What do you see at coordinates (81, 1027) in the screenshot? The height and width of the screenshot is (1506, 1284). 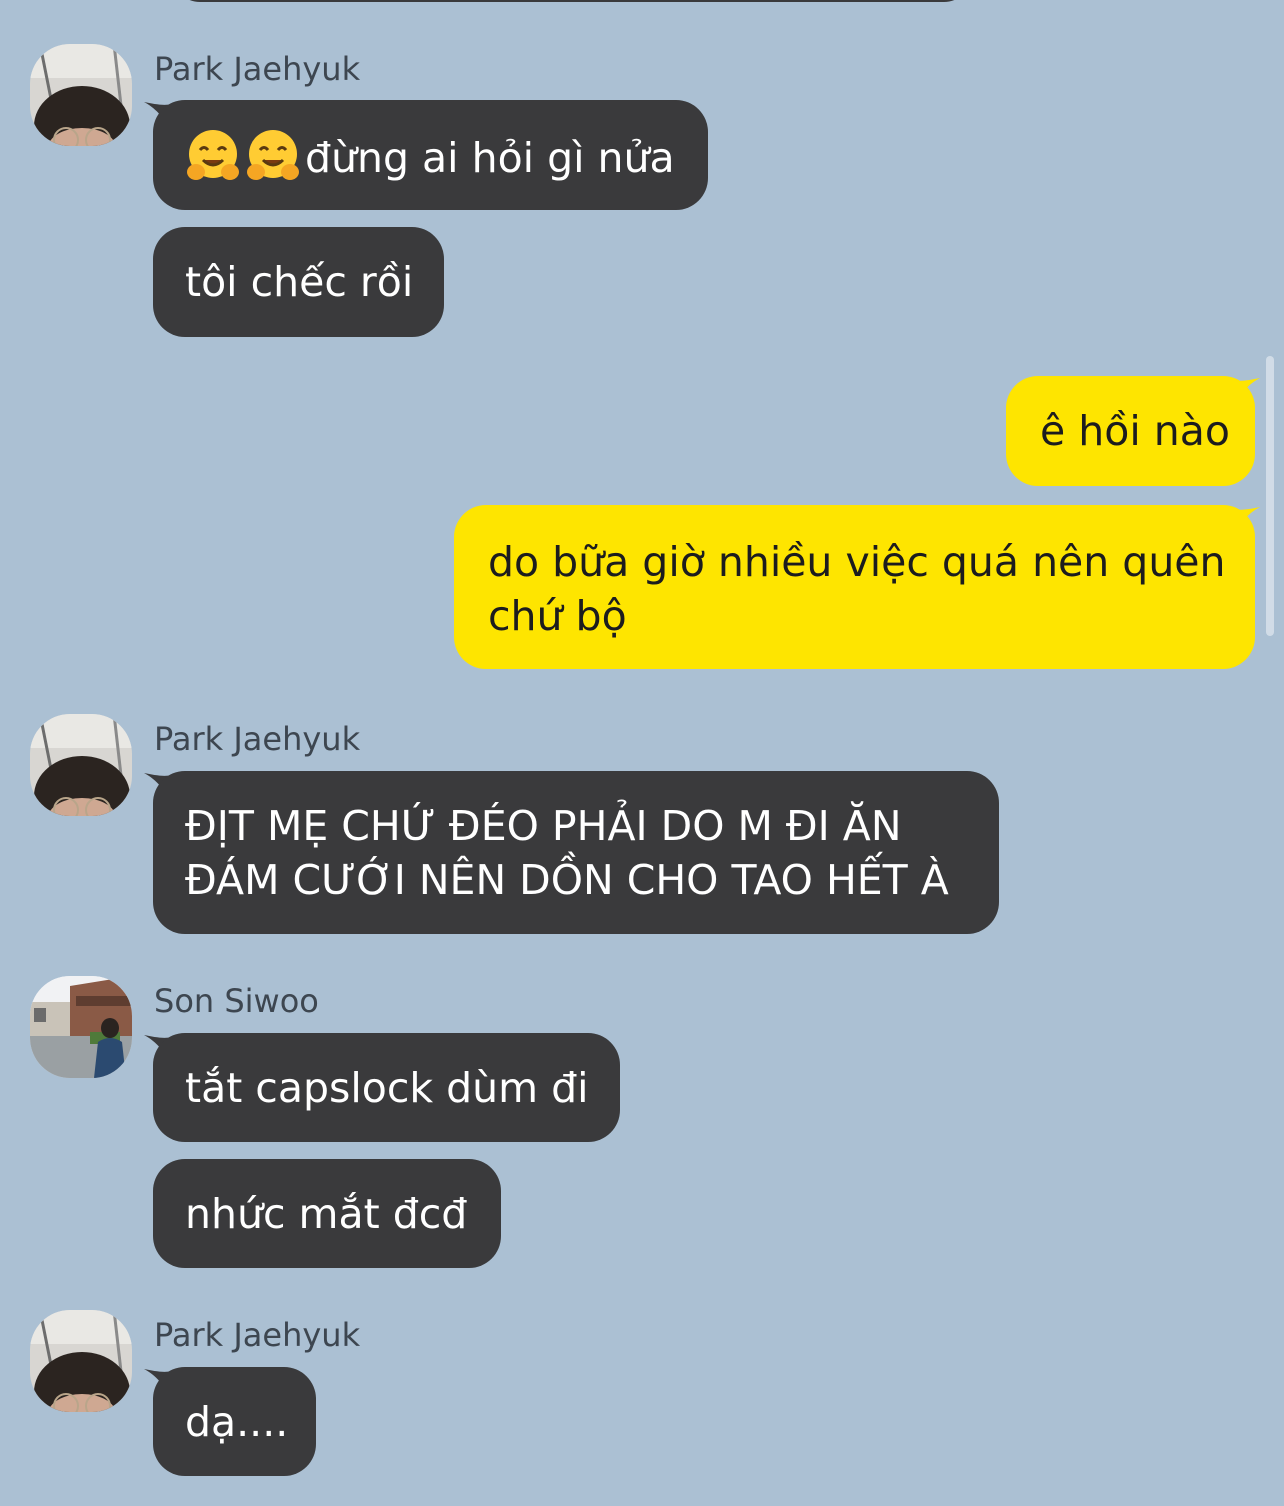 I see `avatar-son-siwoo` at bounding box center [81, 1027].